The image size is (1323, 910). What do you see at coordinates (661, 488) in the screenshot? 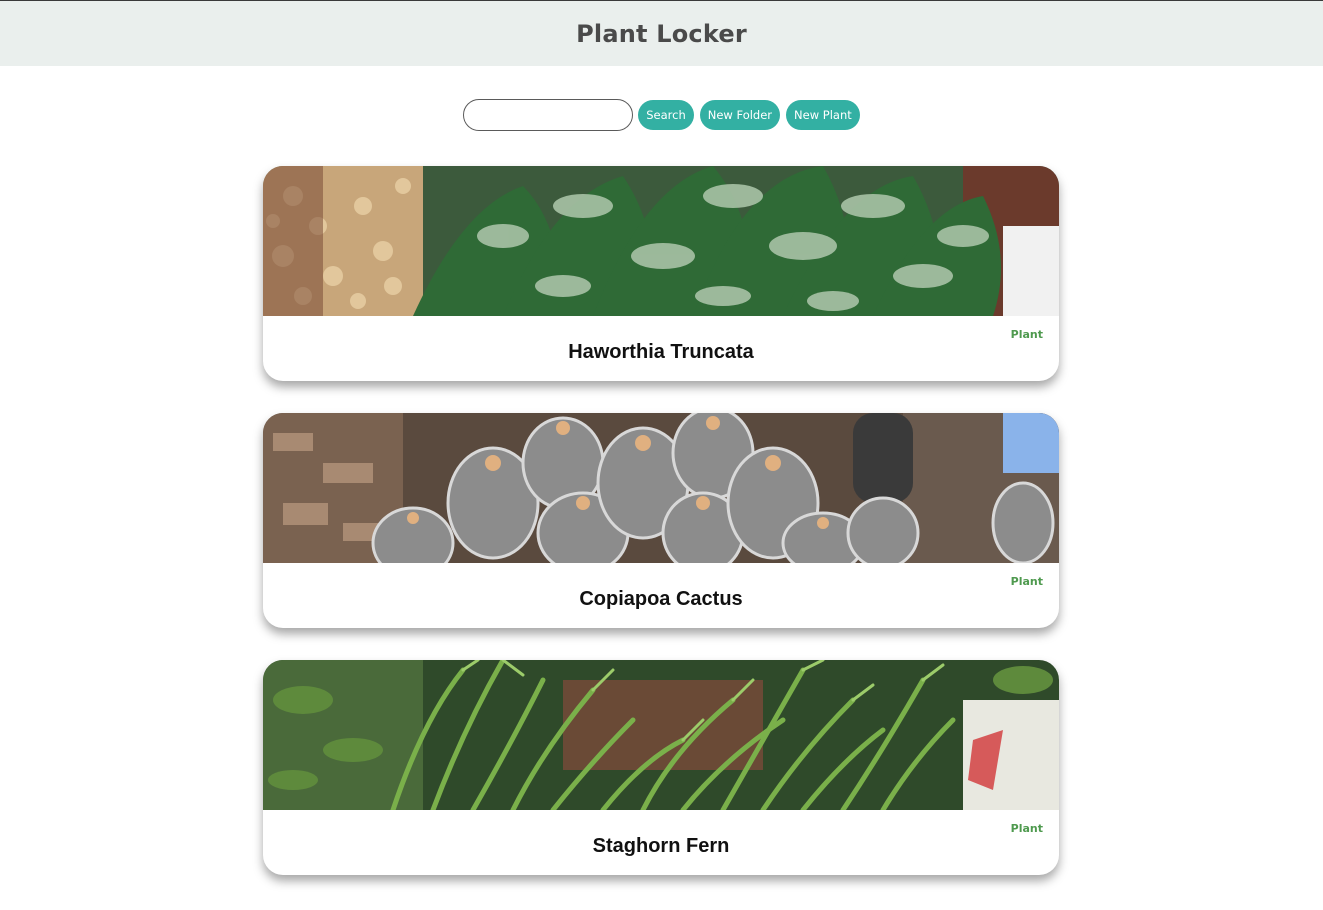
I see `copiapoa-cactus-photo` at bounding box center [661, 488].